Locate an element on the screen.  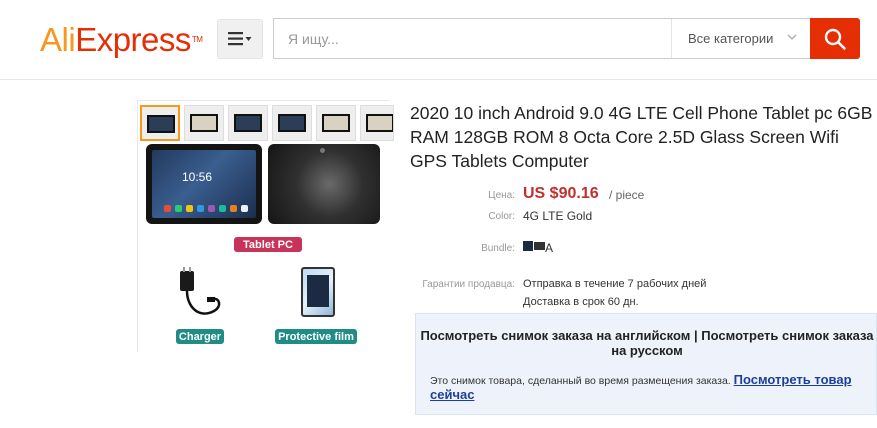
tablet-front-image: 10:56 is located at coordinates (204, 184).